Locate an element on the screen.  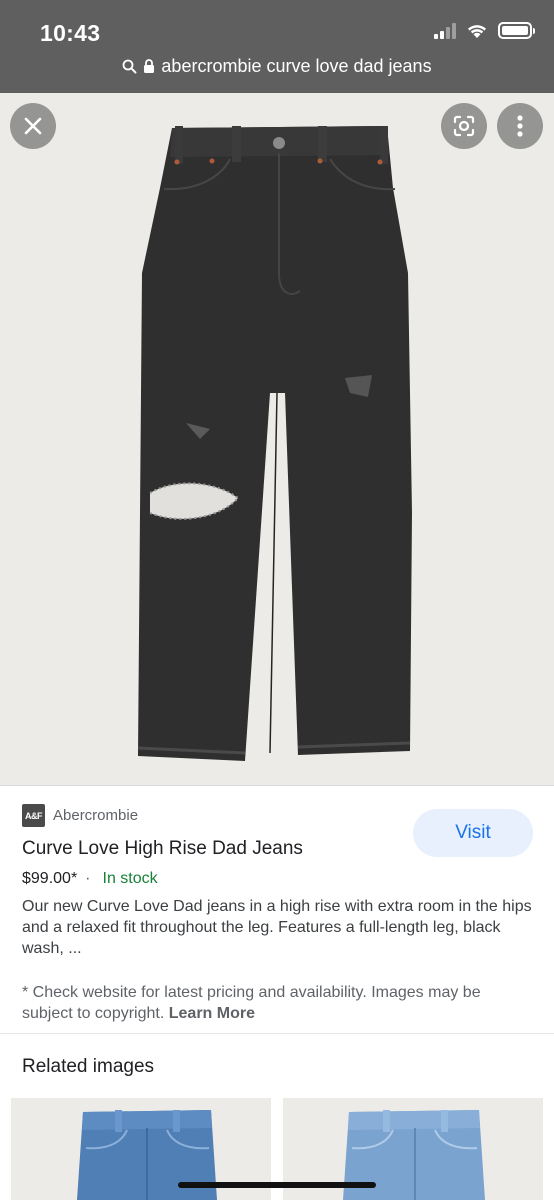
lock-icon is located at coordinates (149, 66).